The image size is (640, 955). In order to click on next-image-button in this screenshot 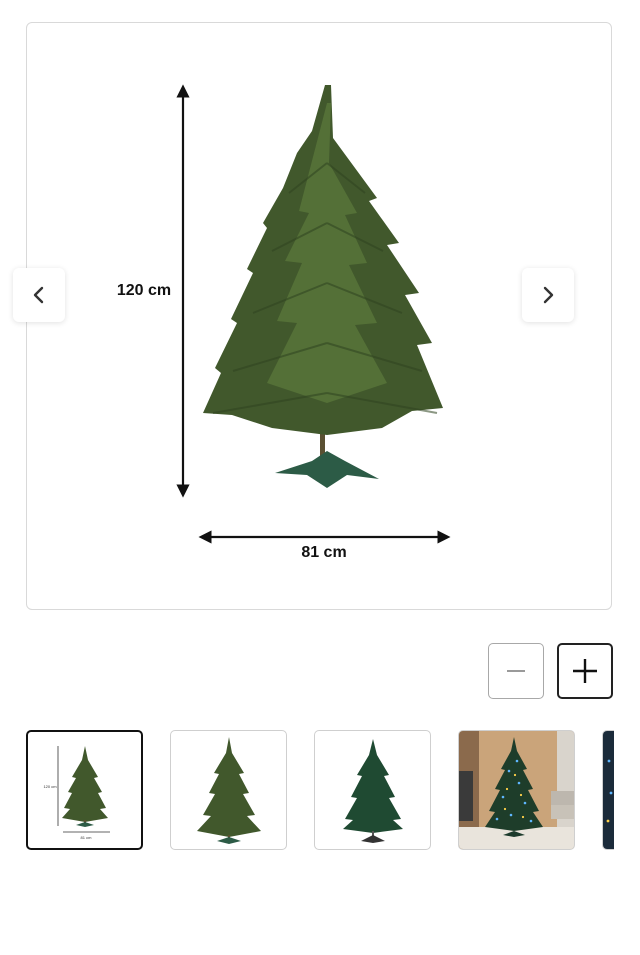, I will do `click(548, 295)`.